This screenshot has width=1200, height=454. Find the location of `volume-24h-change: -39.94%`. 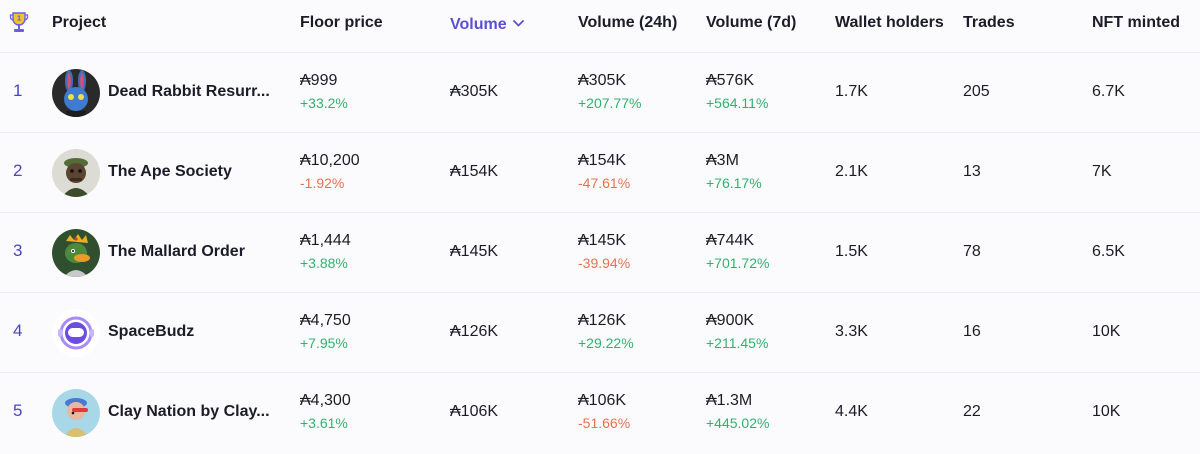

volume-24h-change: -39.94% is located at coordinates (604, 263).